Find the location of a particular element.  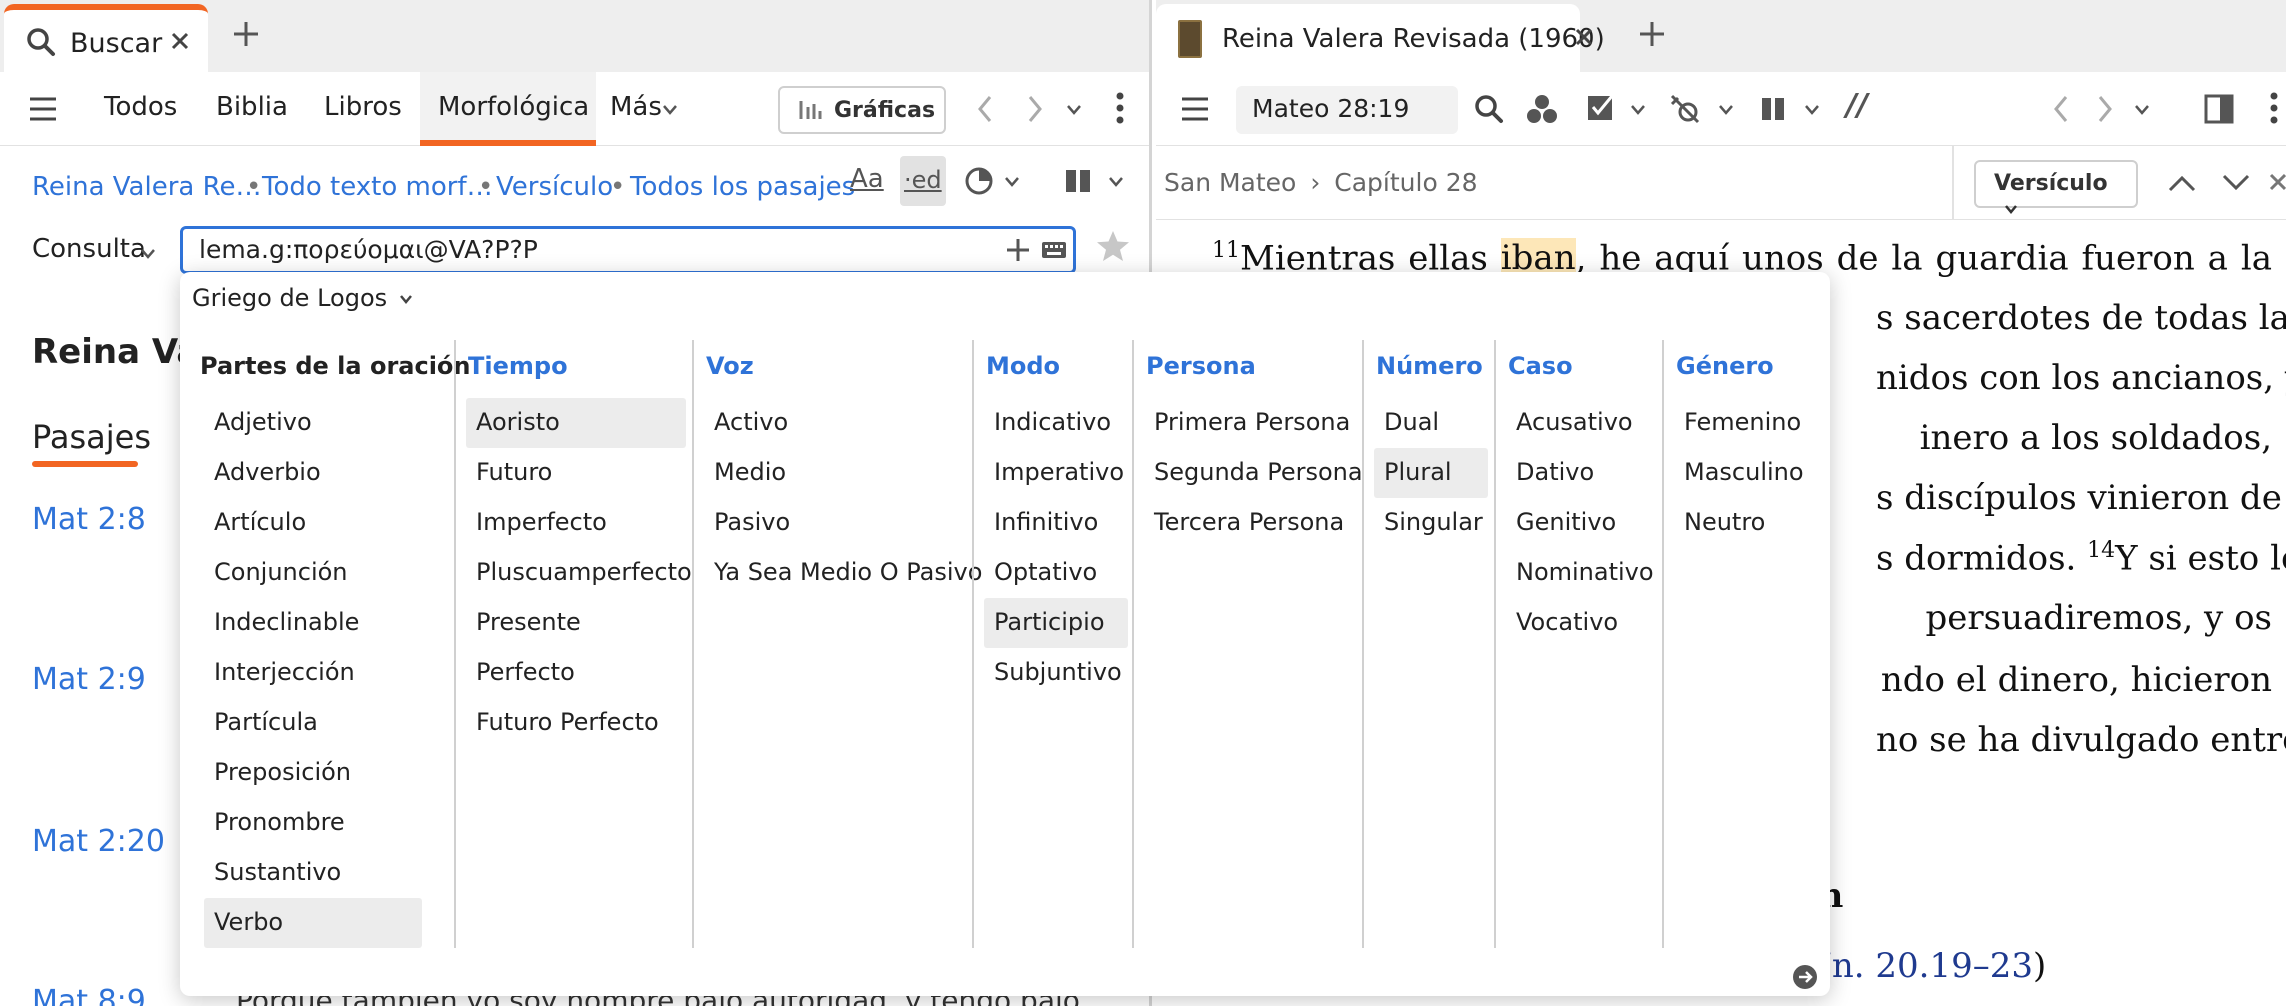

option-conjuncion: Conjunción is located at coordinates (311, 573).